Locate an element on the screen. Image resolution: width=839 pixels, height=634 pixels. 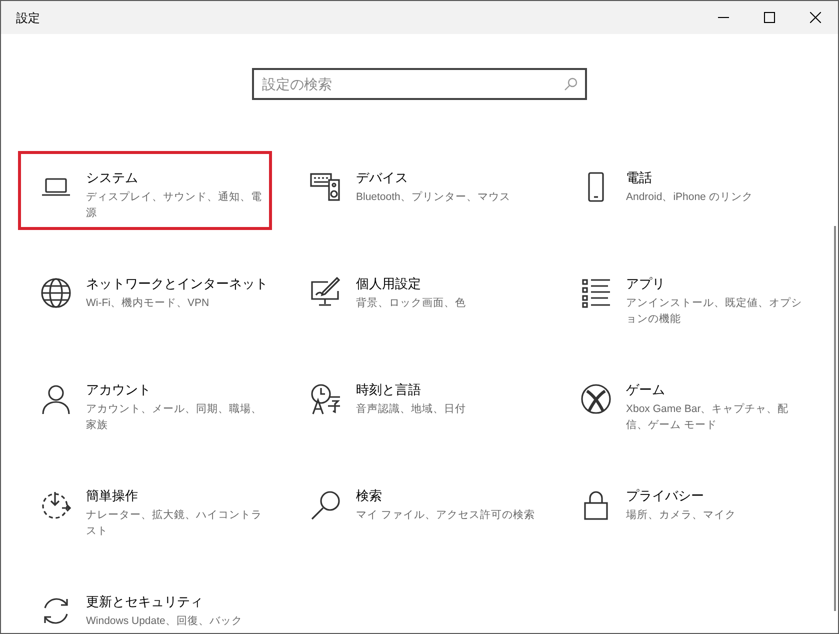
settings-tile: システム ディスプレイ、サウンド、通知、電源 is located at coordinates (145, 190).